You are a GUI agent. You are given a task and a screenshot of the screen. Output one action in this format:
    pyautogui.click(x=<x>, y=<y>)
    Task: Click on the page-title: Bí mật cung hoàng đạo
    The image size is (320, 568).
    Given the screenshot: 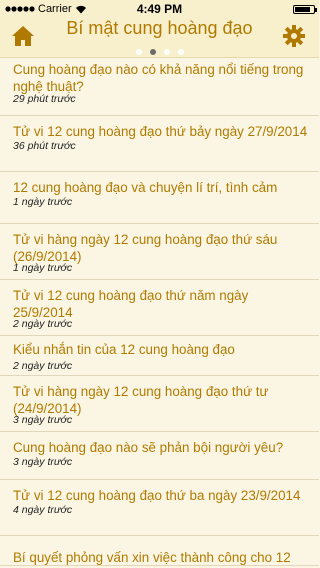 What is the action you would take?
    pyautogui.click(x=159, y=28)
    